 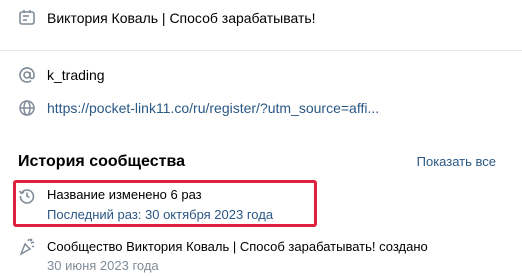 What do you see at coordinates (261, 75) in the screenshot?
I see `username-row: k_trading` at bounding box center [261, 75].